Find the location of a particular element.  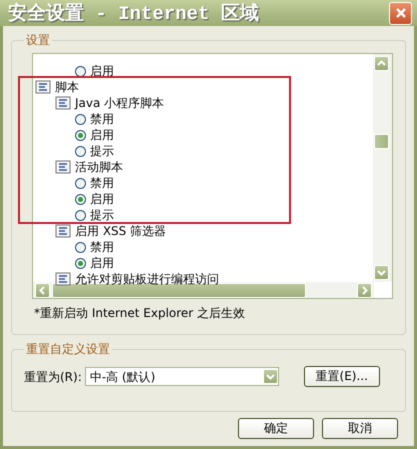

scroll-right-button is located at coordinates (364, 290).